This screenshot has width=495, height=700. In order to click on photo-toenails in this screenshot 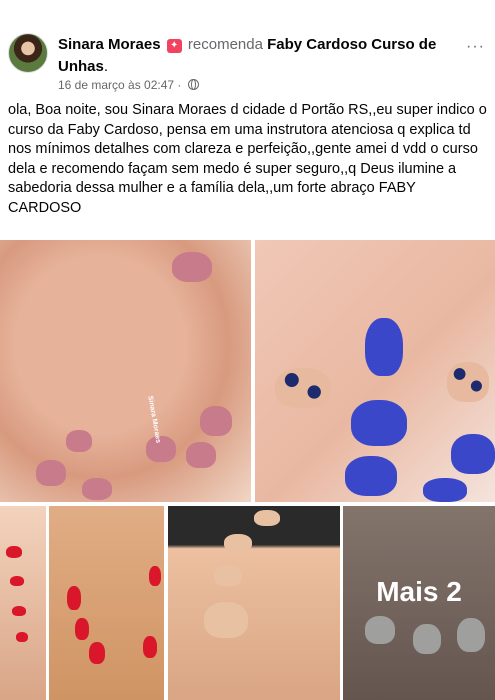, I will do `click(254, 603)`.